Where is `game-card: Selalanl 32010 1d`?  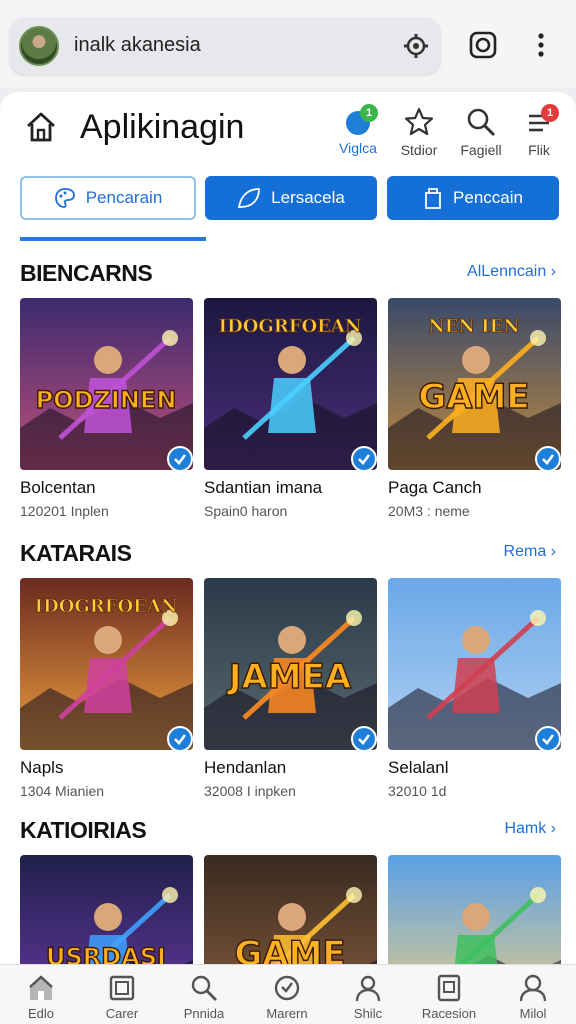
game-card: Selalanl 32010 1d is located at coordinates (474, 688).